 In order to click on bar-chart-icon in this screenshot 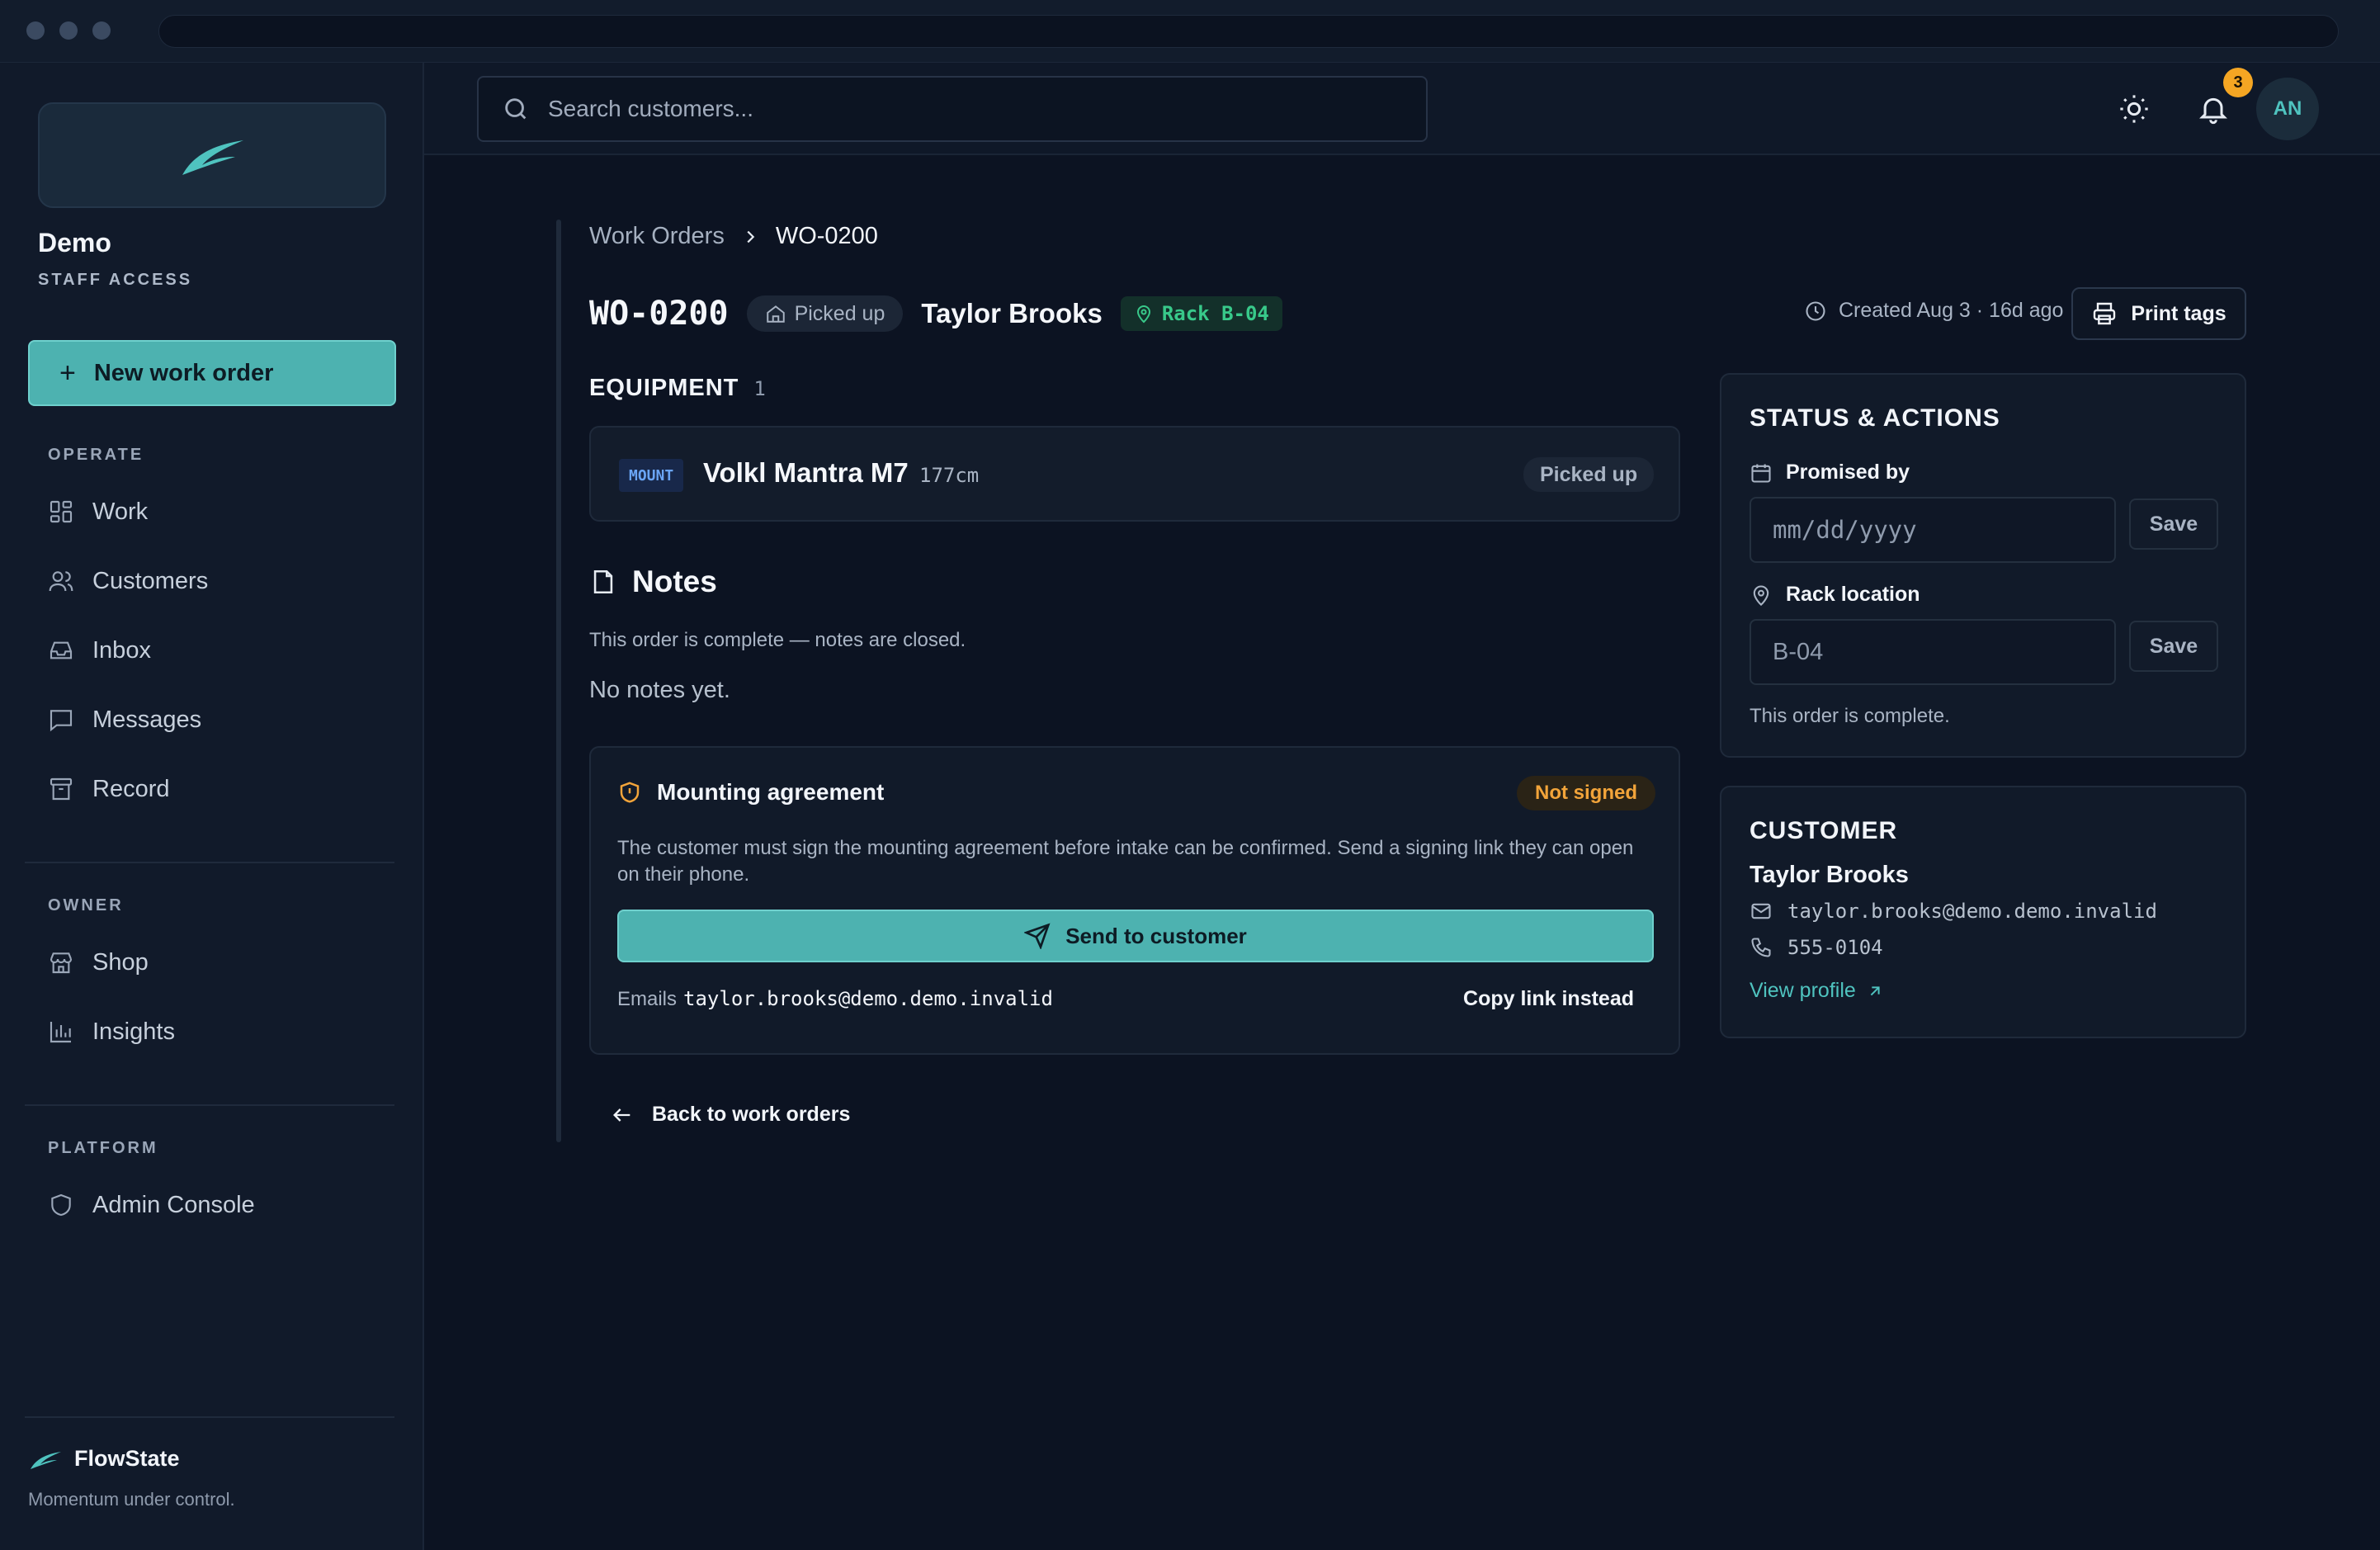, I will do `click(60, 1032)`.